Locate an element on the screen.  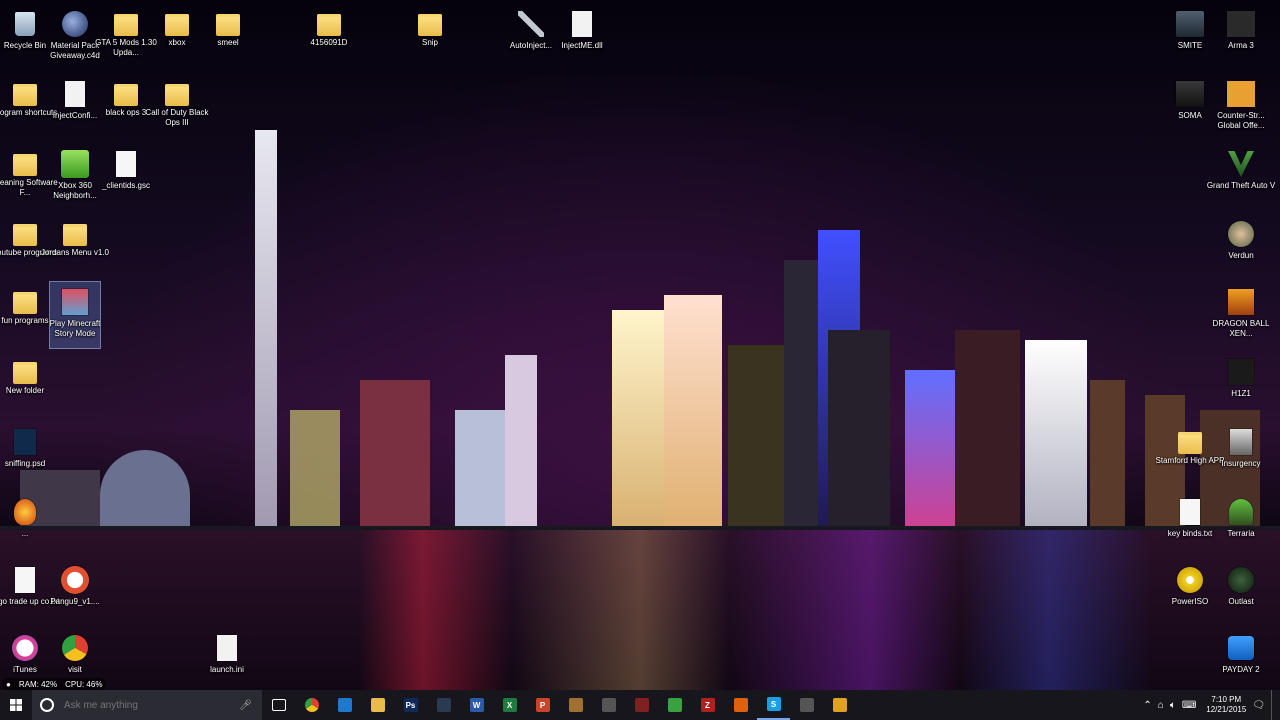
desktop-icon-youtube-programs: Youtube programs is located at coordinates (29, 247).